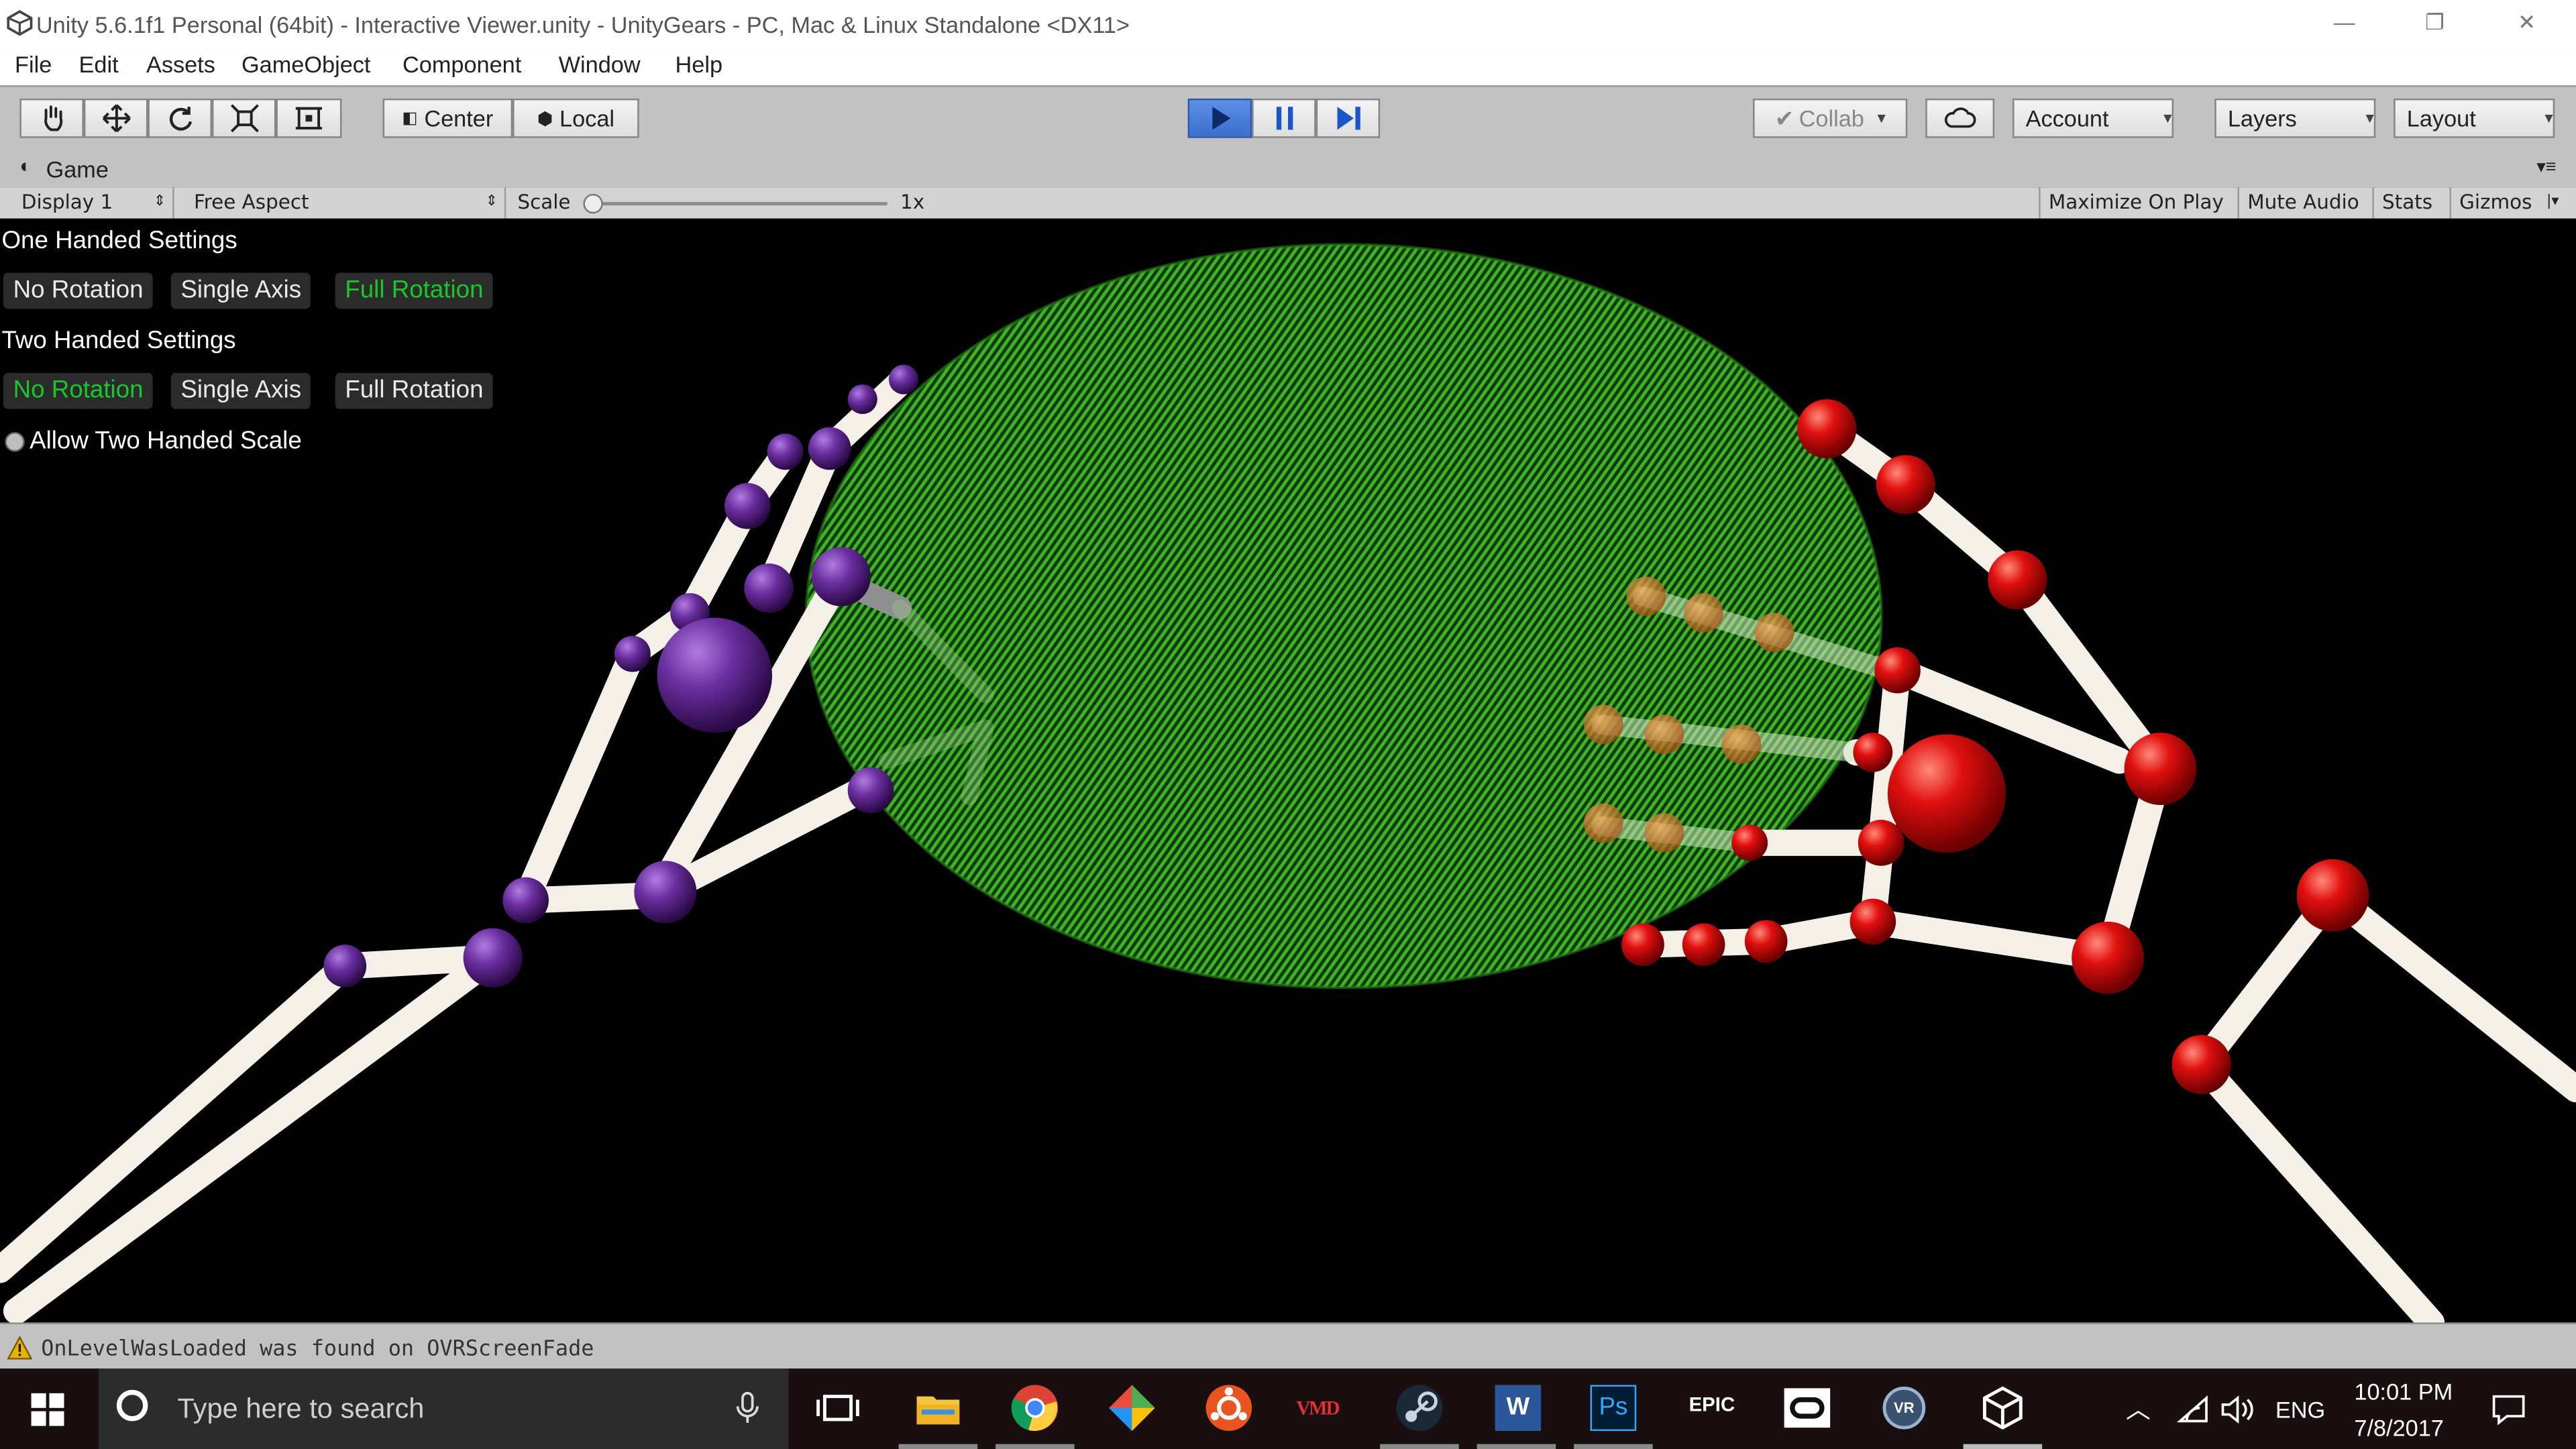  Describe the element at coordinates (2136, 202) in the screenshot. I see `maximize-label: Maximize On Play` at that location.